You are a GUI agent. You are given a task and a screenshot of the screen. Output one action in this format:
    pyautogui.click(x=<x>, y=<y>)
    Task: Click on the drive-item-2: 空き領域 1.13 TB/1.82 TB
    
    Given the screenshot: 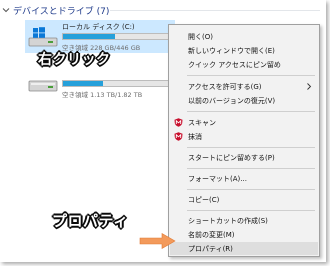 What is the action you would take?
    pyautogui.click(x=100, y=83)
    